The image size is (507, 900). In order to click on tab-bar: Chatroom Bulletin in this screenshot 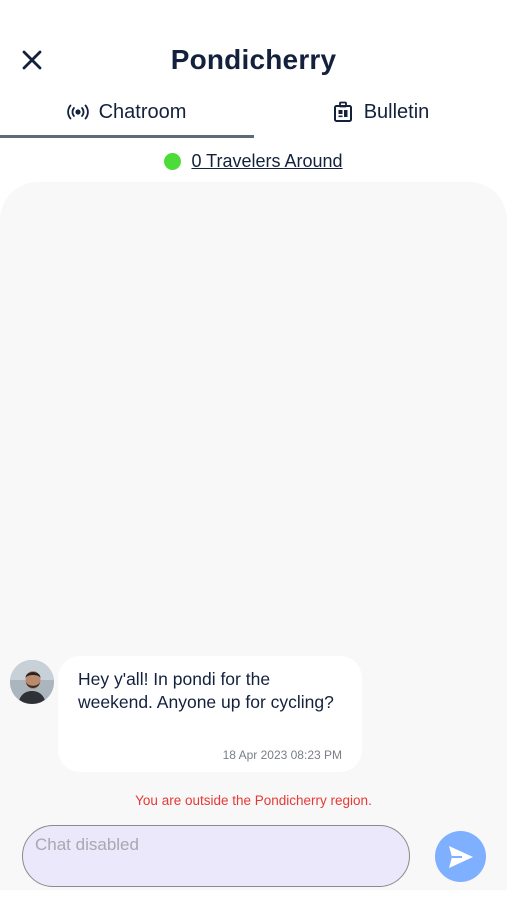, I will do `click(253, 113)`.